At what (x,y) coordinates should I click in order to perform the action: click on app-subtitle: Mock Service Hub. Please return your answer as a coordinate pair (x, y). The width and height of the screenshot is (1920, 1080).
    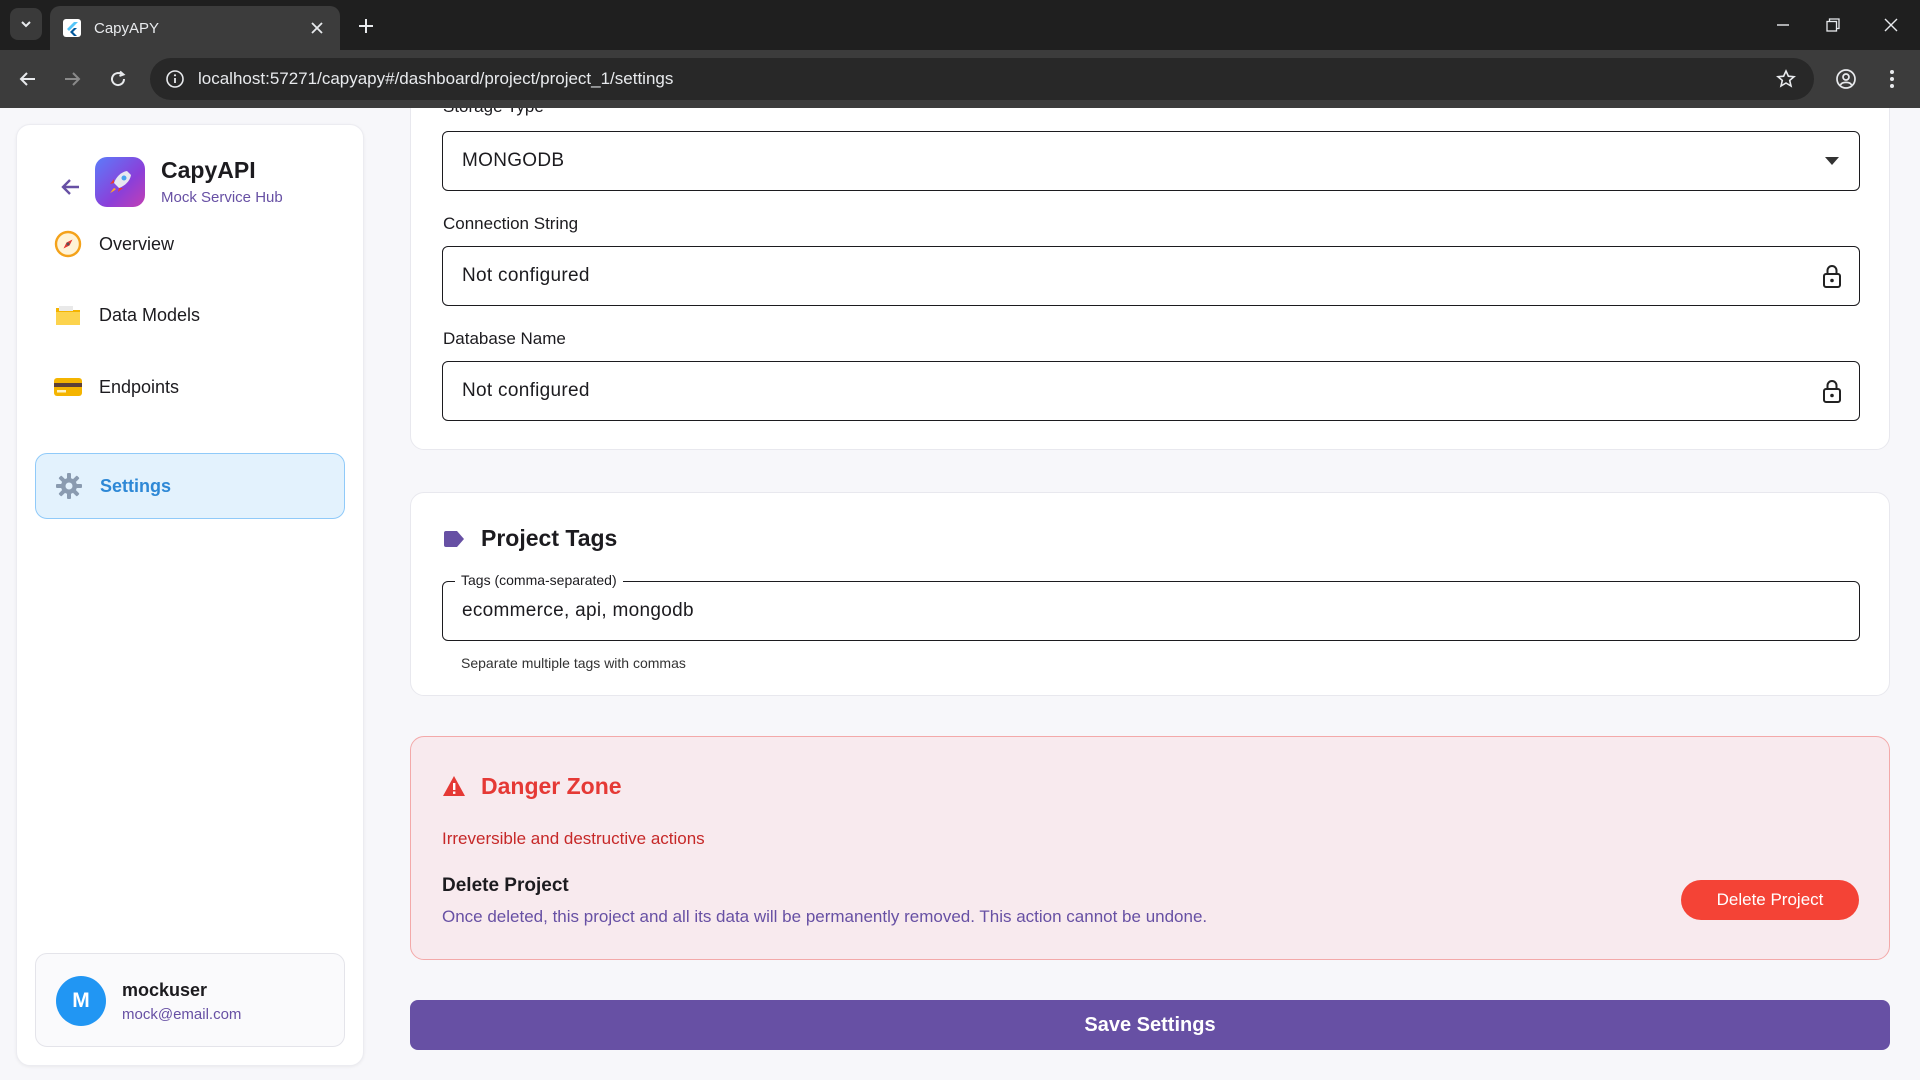
    Looking at the image, I should click on (222, 197).